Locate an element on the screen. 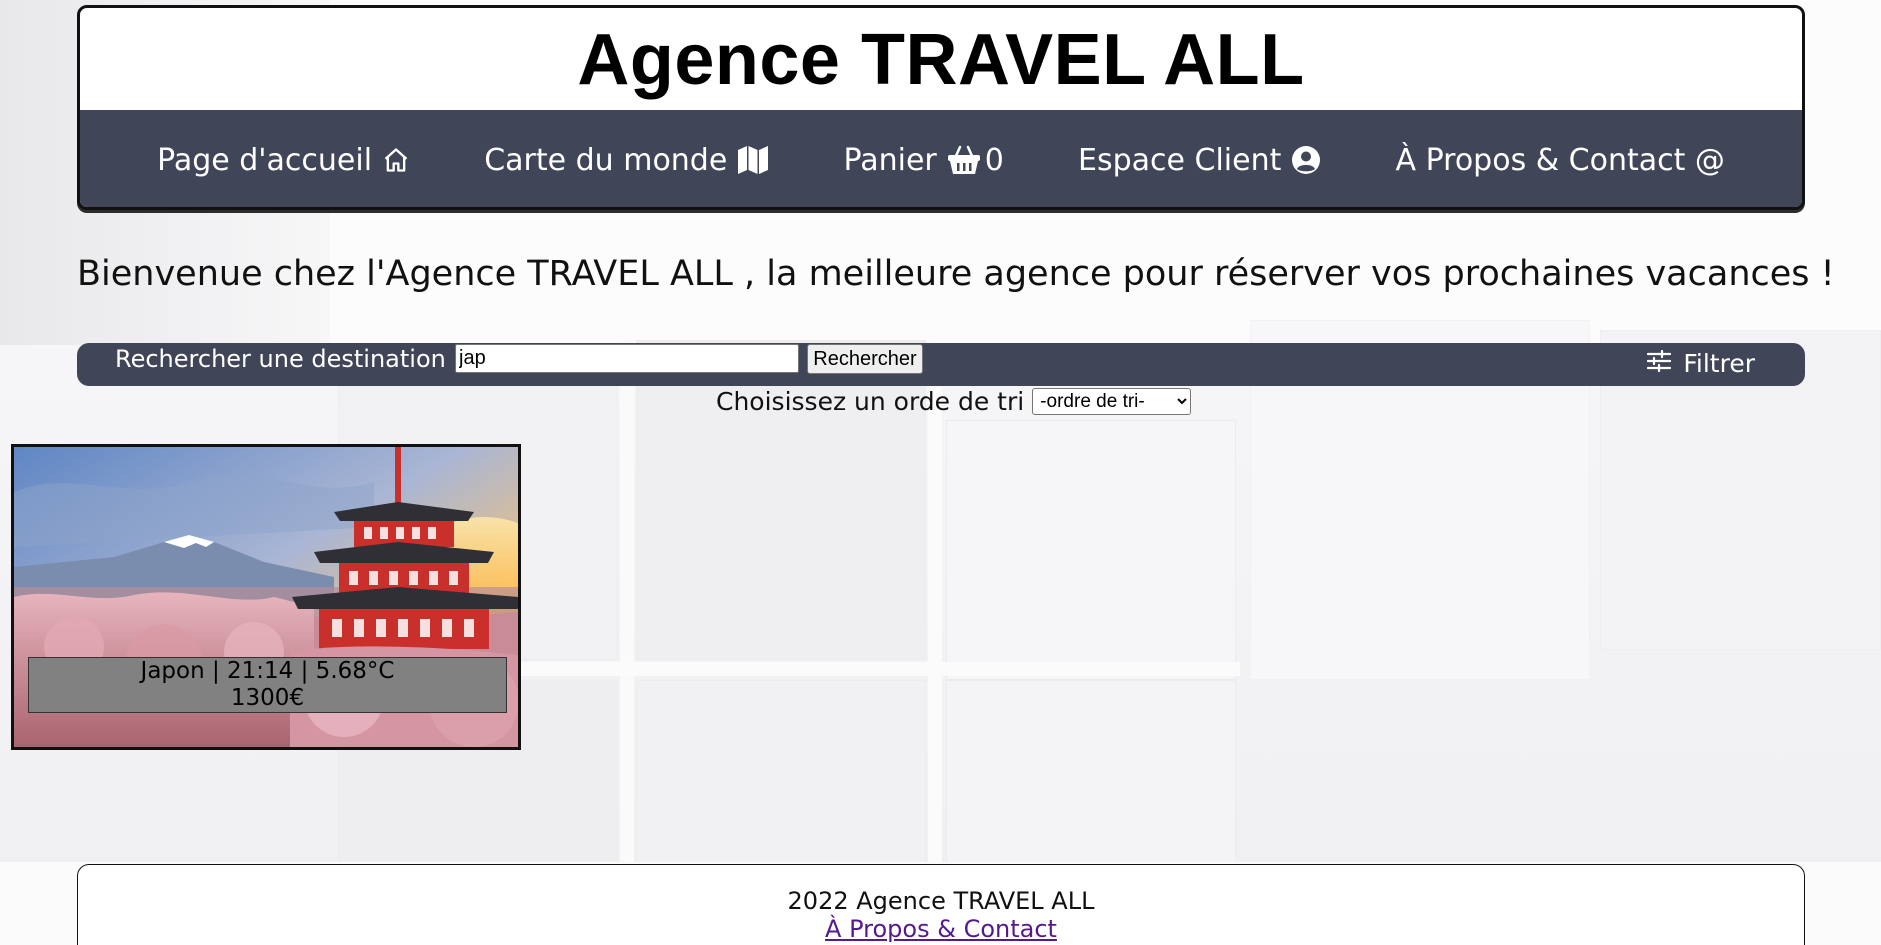 The height and width of the screenshot is (945, 1881). nav-about-contact-label: À Propos & Contact @ is located at coordinates (1560, 160).